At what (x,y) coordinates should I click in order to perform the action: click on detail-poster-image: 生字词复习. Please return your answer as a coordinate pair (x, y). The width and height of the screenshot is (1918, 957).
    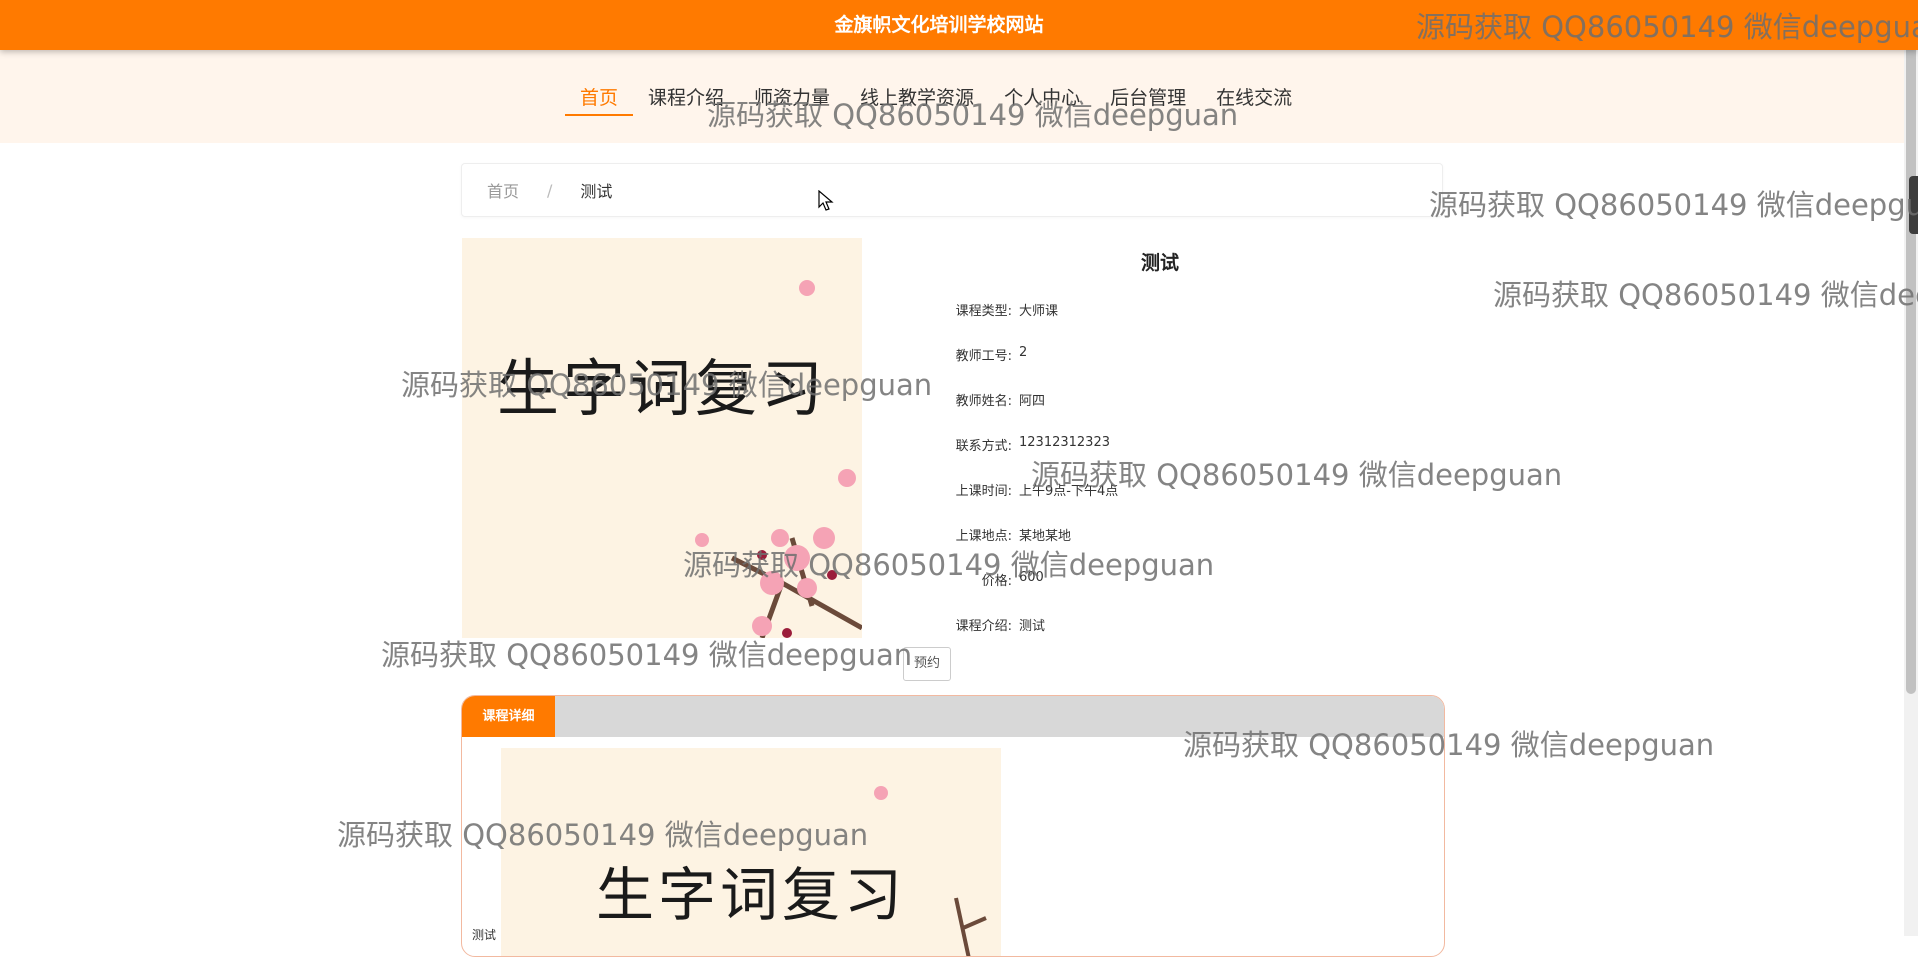
    Looking at the image, I should click on (751, 852).